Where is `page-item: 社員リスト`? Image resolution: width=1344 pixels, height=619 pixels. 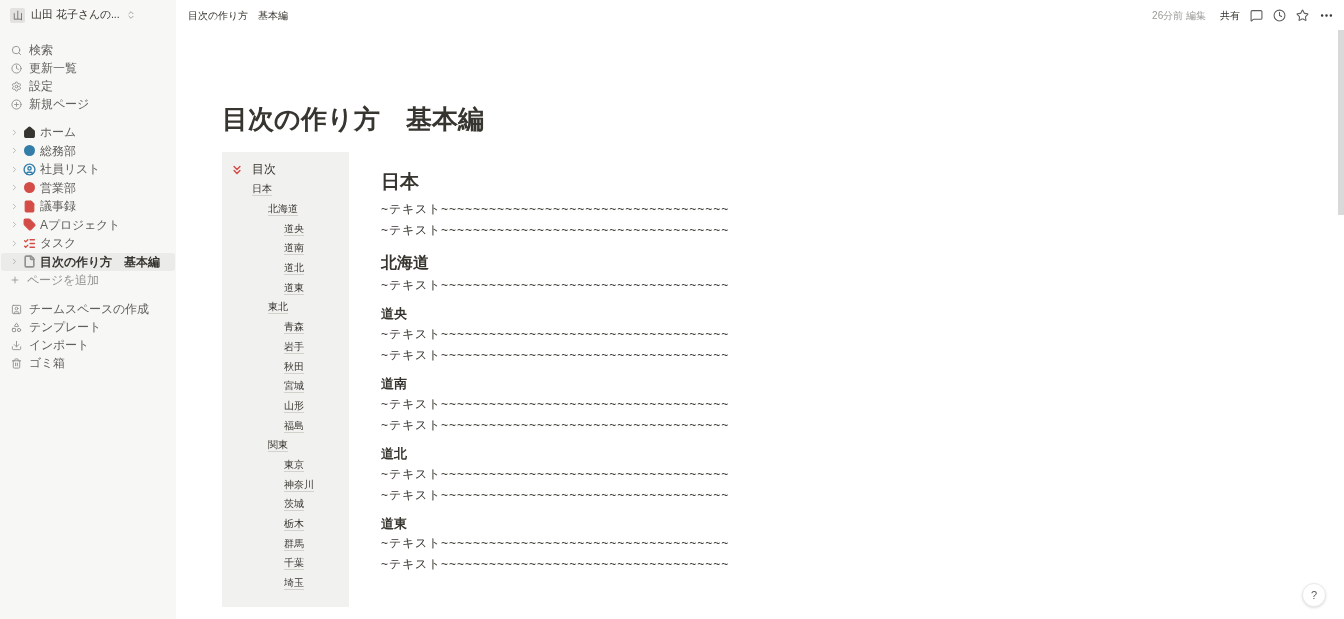
page-item: 社員リスト is located at coordinates (88, 169).